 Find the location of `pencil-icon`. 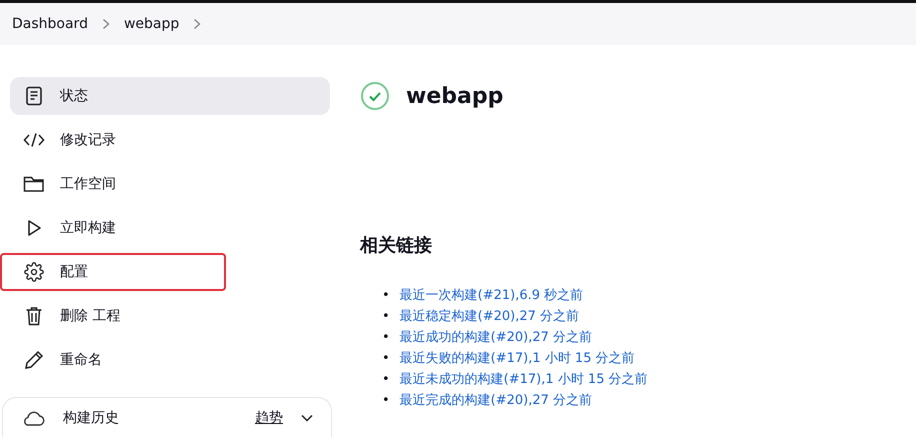

pencil-icon is located at coordinates (34, 360).